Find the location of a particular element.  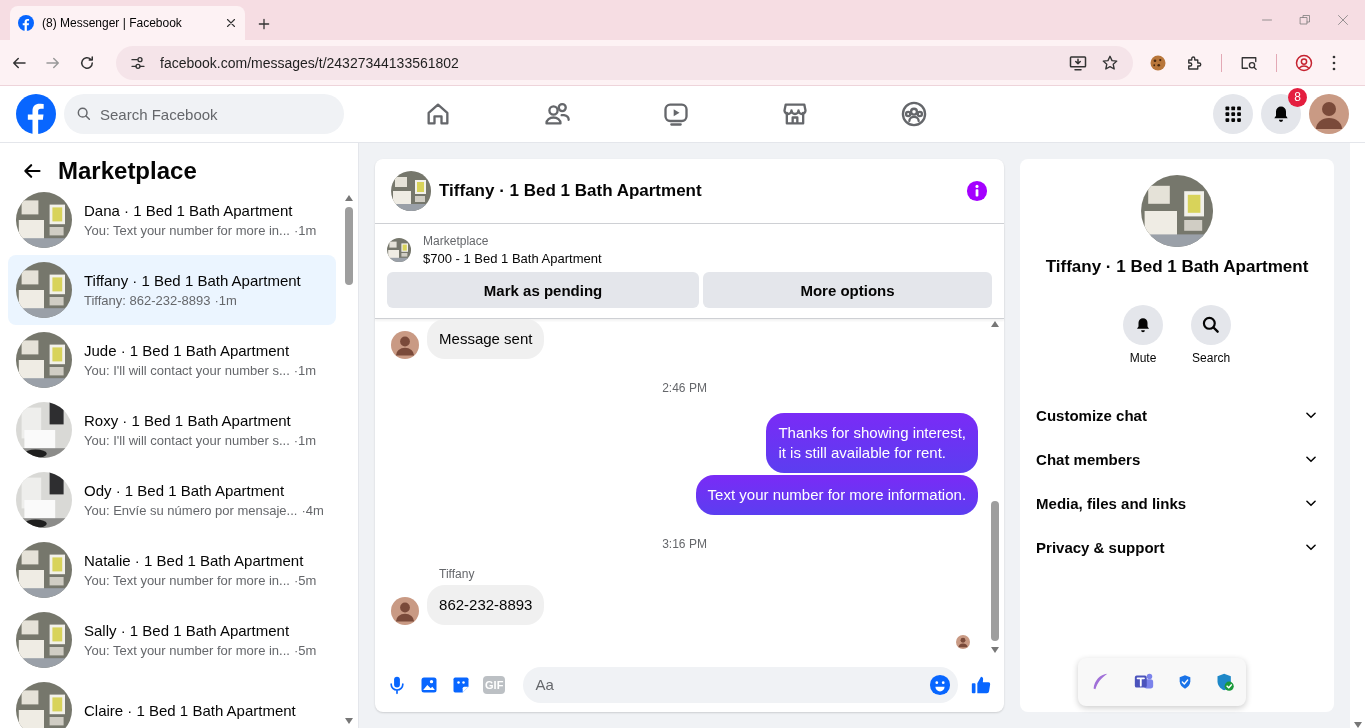

section-title: Media, files and links is located at coordinates (1111, 503).